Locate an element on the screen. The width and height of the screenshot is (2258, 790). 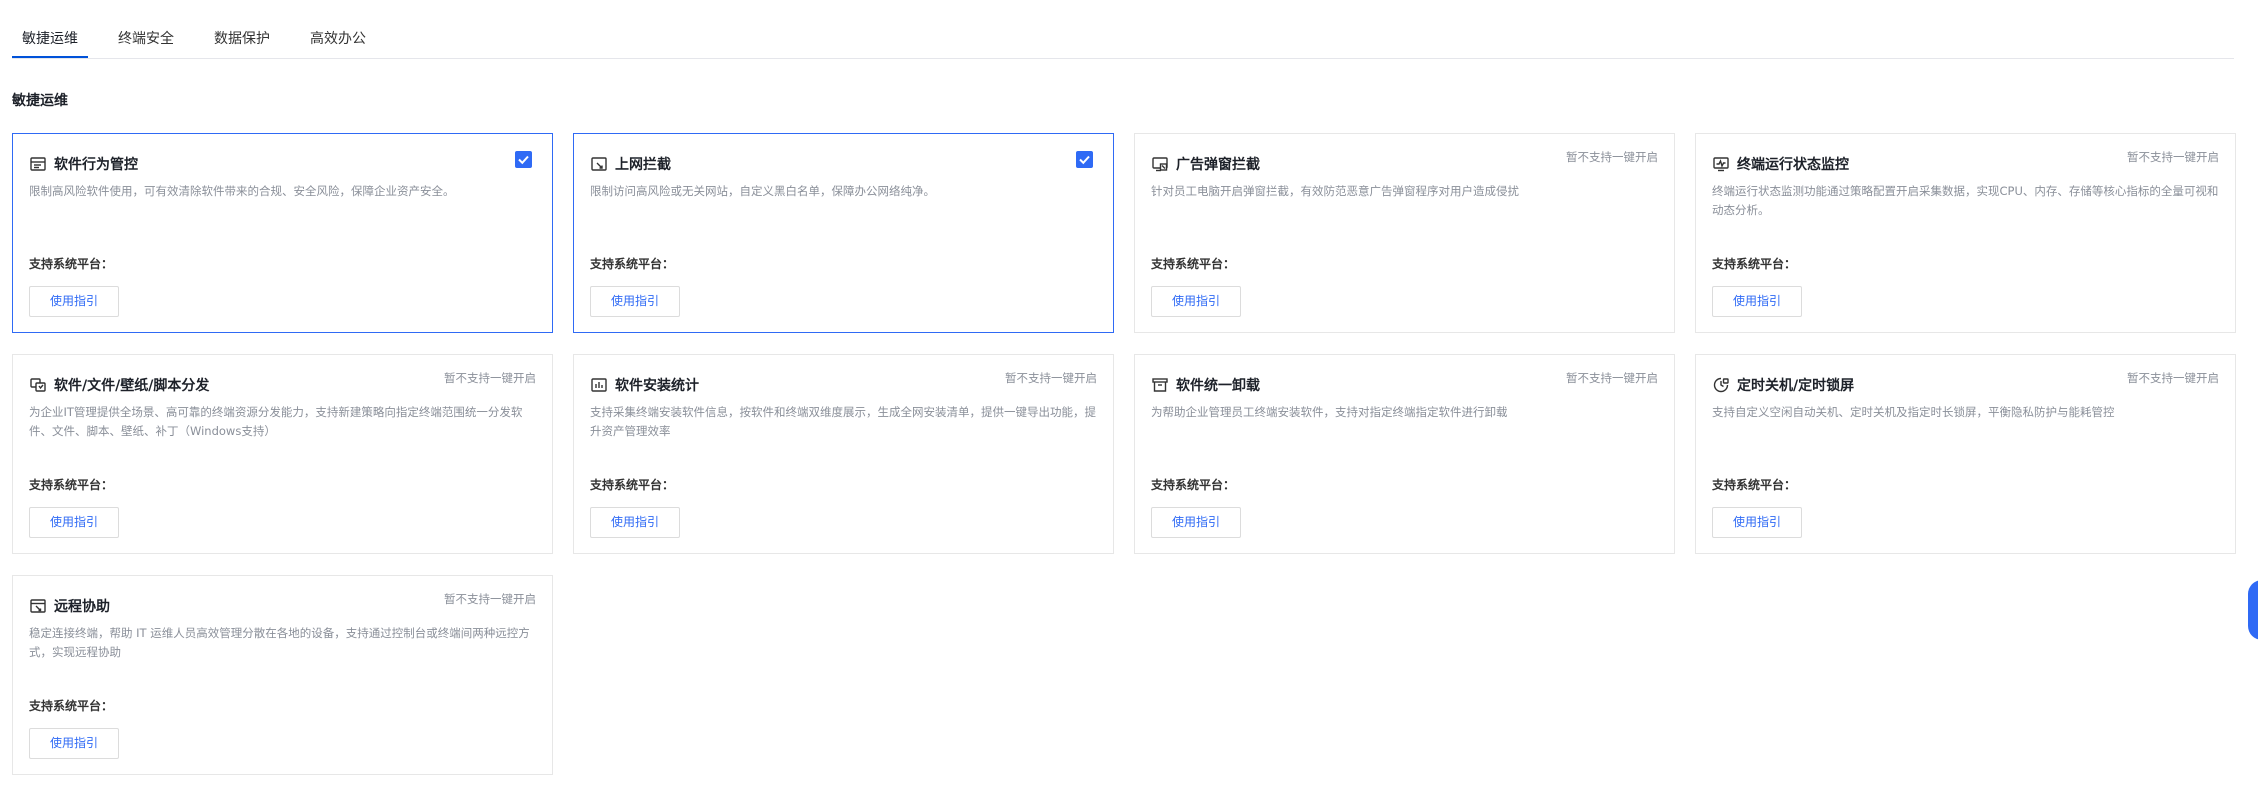
section-title: 敏捷运维 is located at coordinates (40, 101).